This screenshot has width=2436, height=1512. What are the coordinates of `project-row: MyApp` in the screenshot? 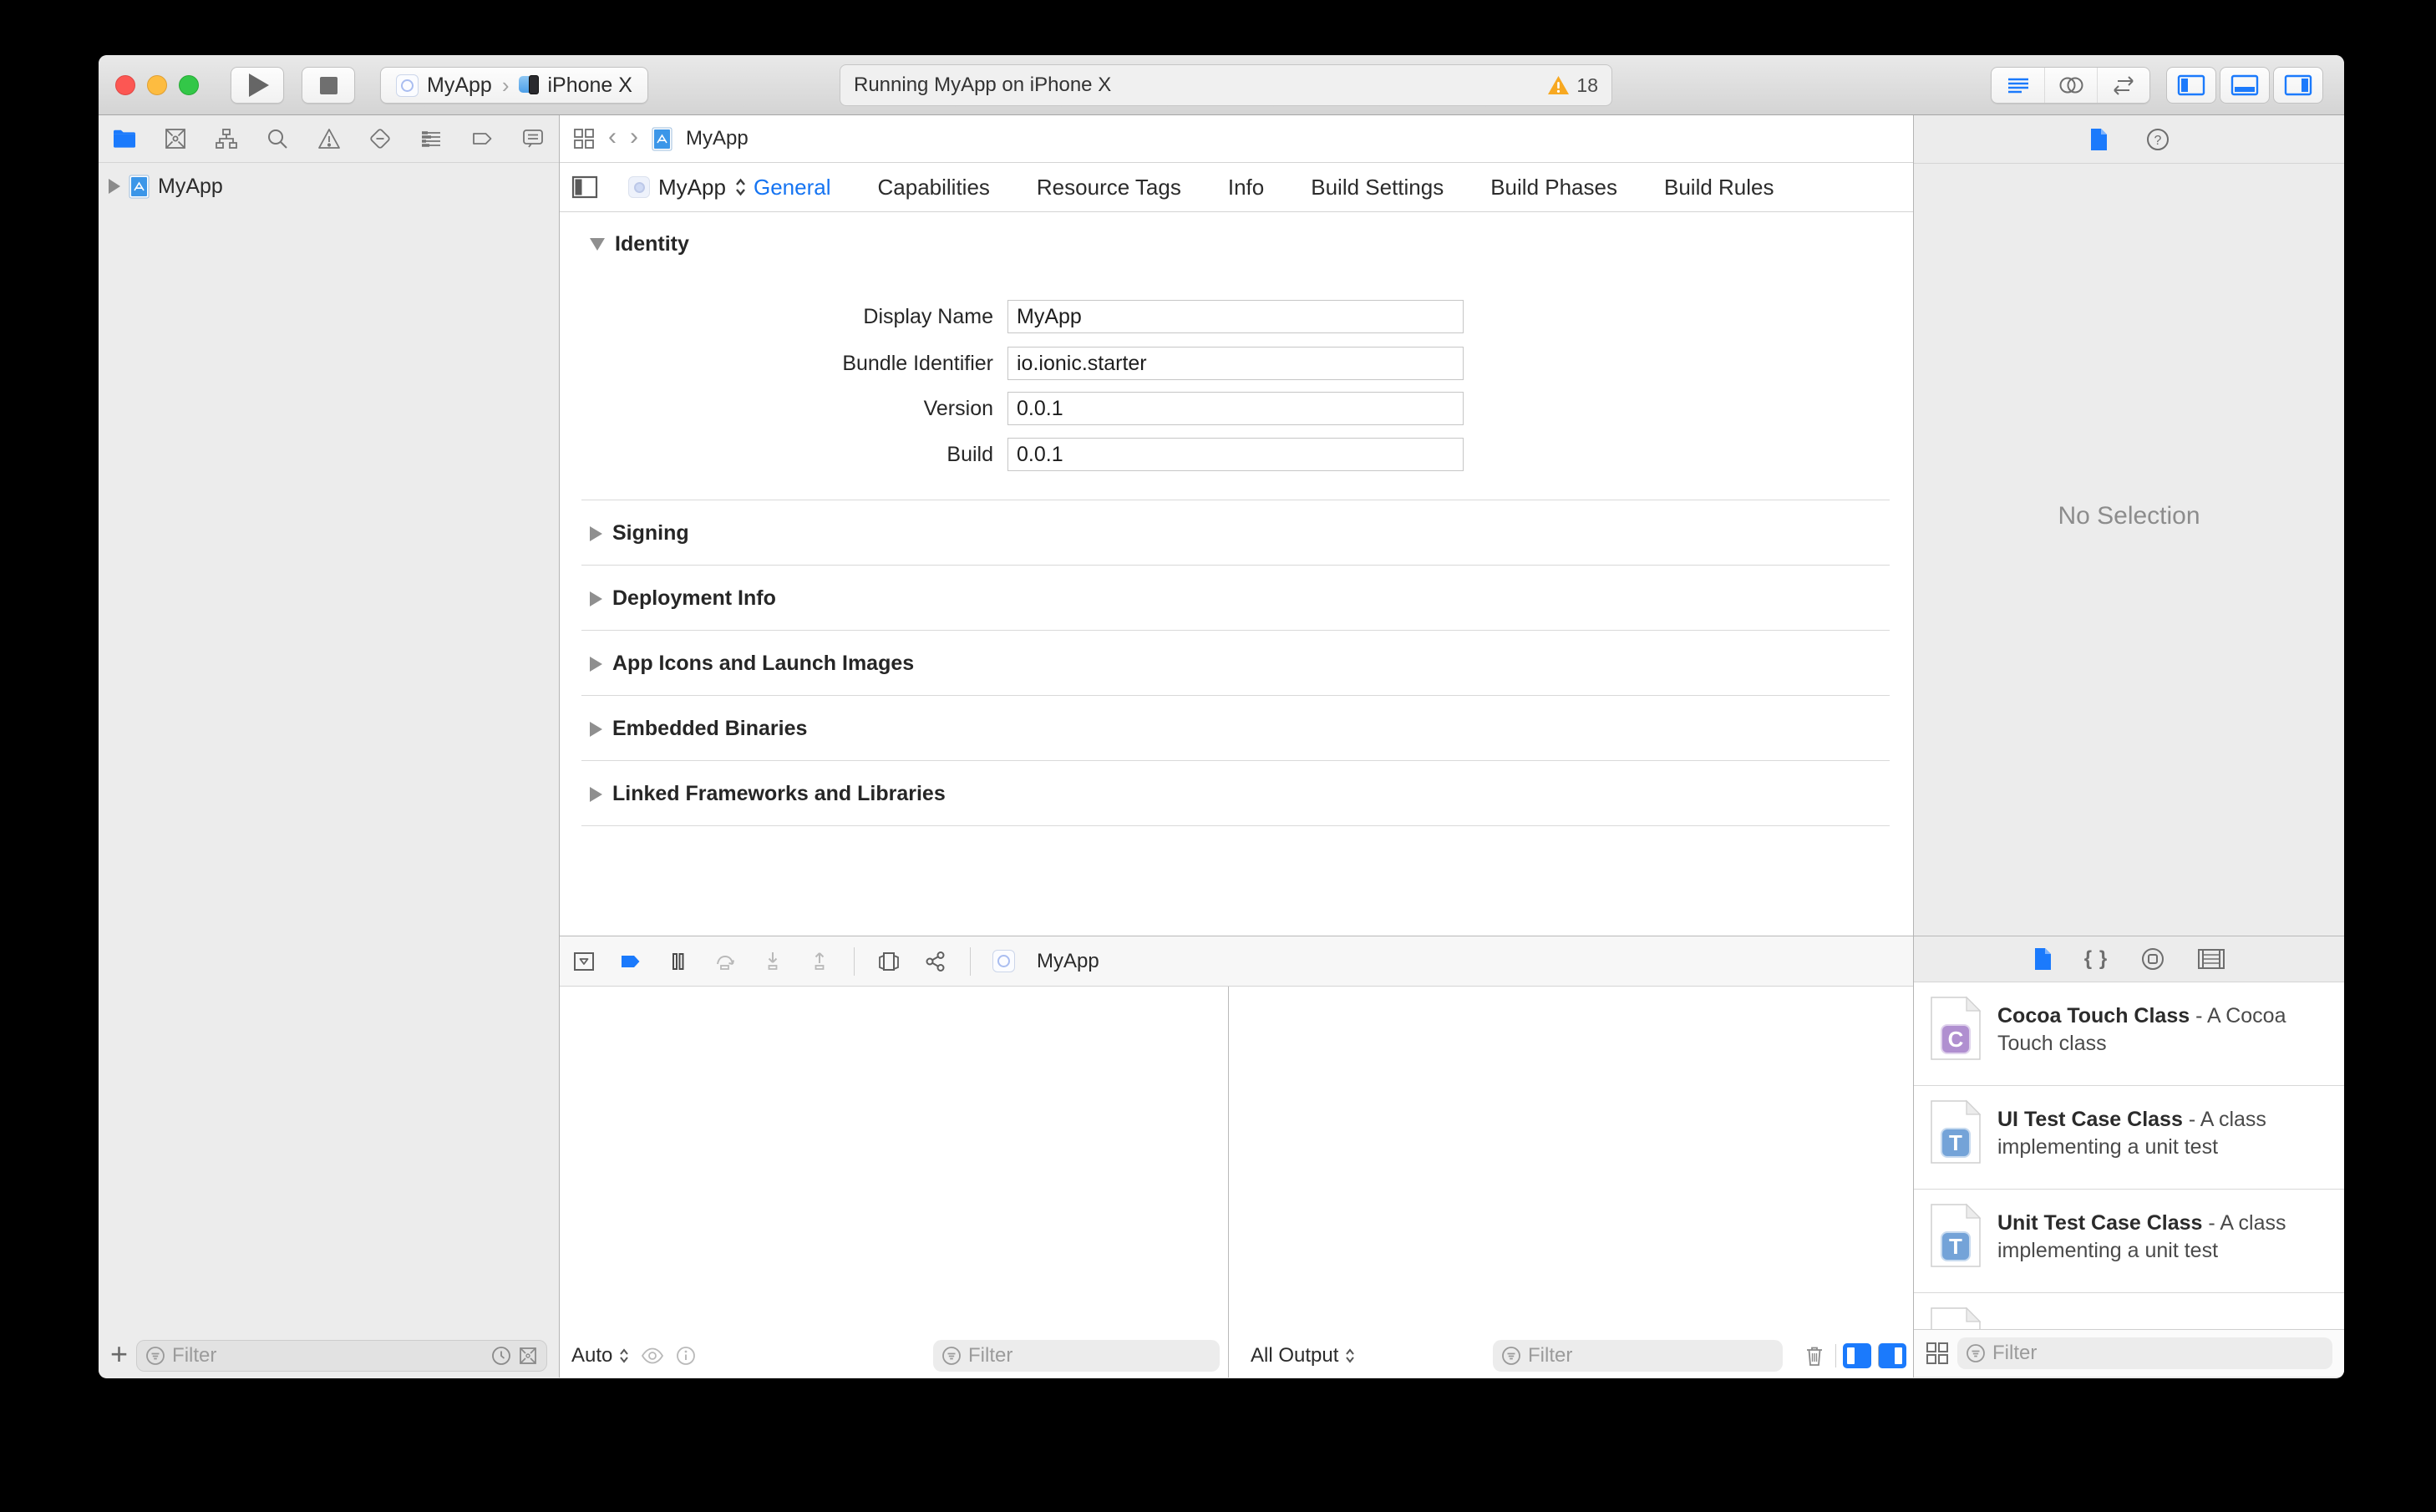 It's located at (329, 186).